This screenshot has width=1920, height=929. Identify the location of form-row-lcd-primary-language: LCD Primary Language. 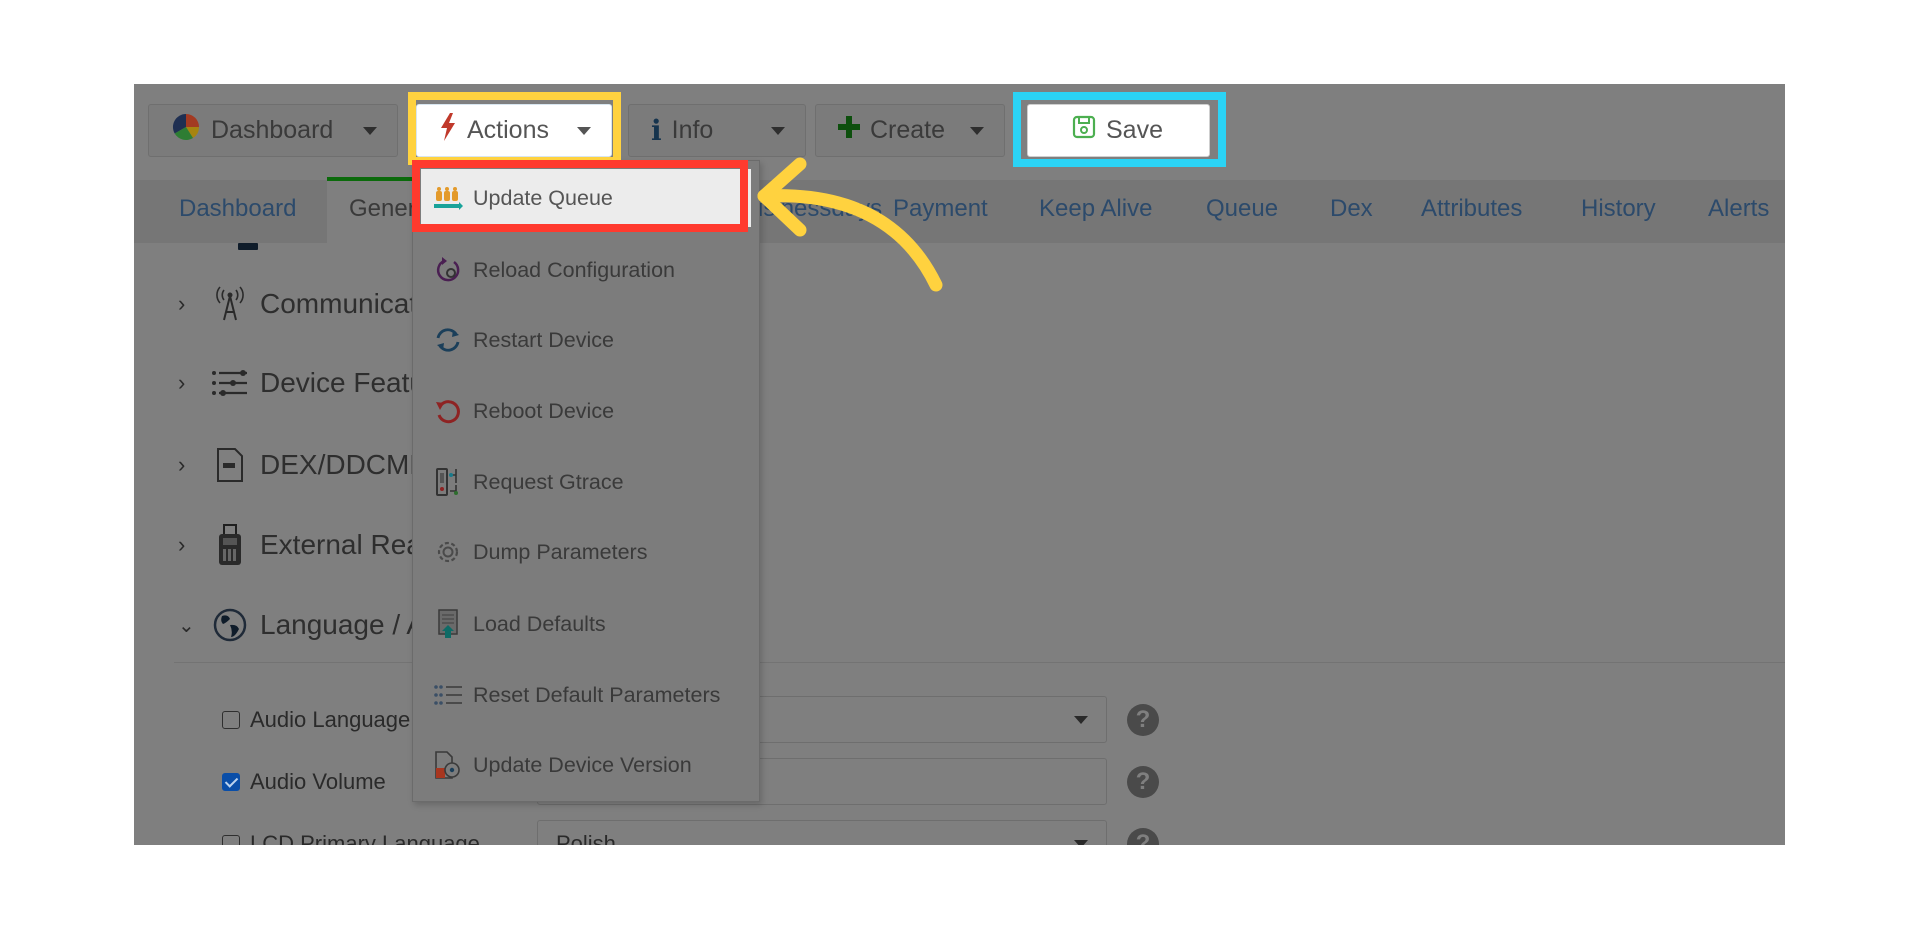
(351, 838).